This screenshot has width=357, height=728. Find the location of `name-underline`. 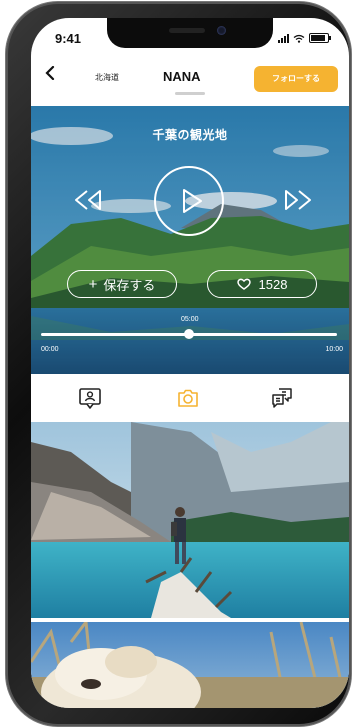

name-underline is located at coordinates (190, 93).